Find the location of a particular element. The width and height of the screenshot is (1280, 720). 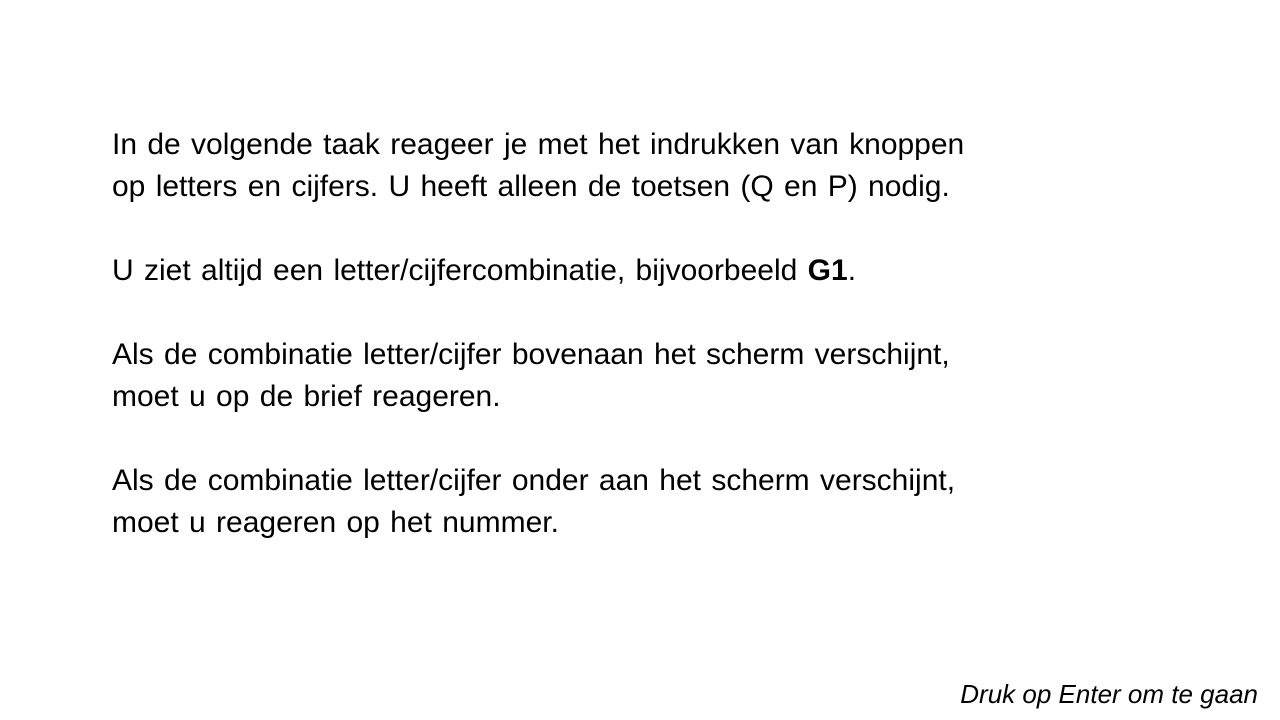

continue-hint: Druk op Enter om te gaan is located at coordinates (1109, 694).